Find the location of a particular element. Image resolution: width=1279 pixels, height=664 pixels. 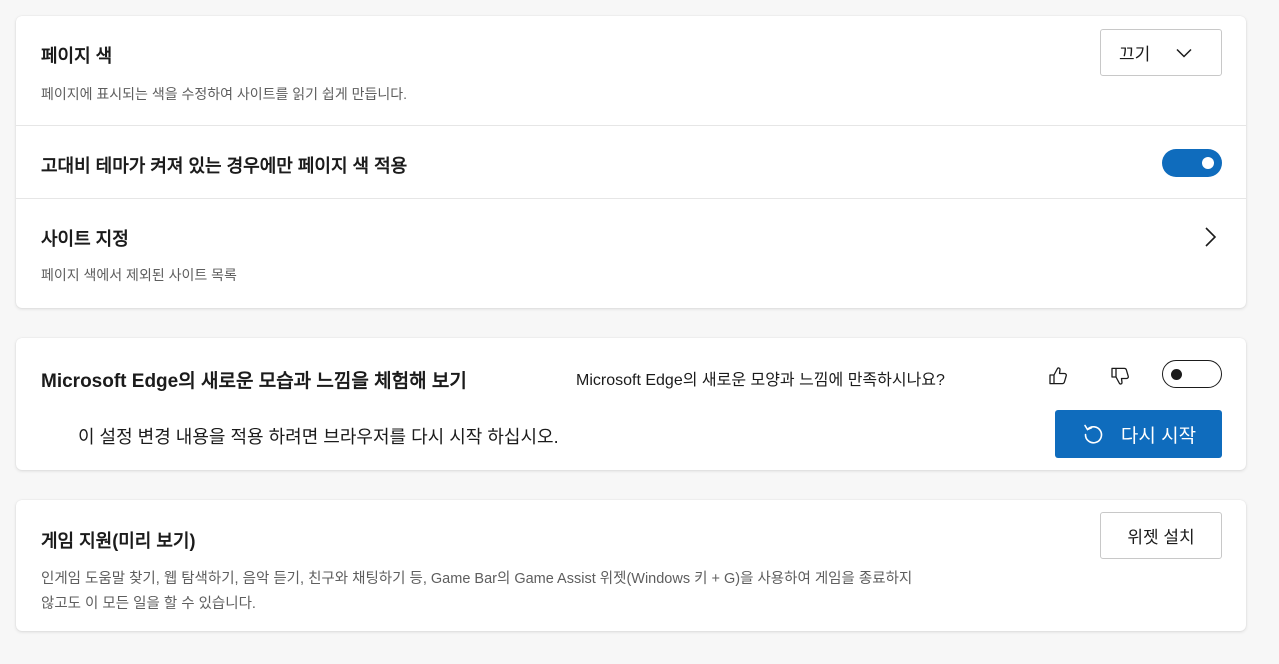

restart-note: 이 설정 변경 내용을 적용 하려면 브라우저를 다시 시작 하십시오. is located at coordinates (318, 437).